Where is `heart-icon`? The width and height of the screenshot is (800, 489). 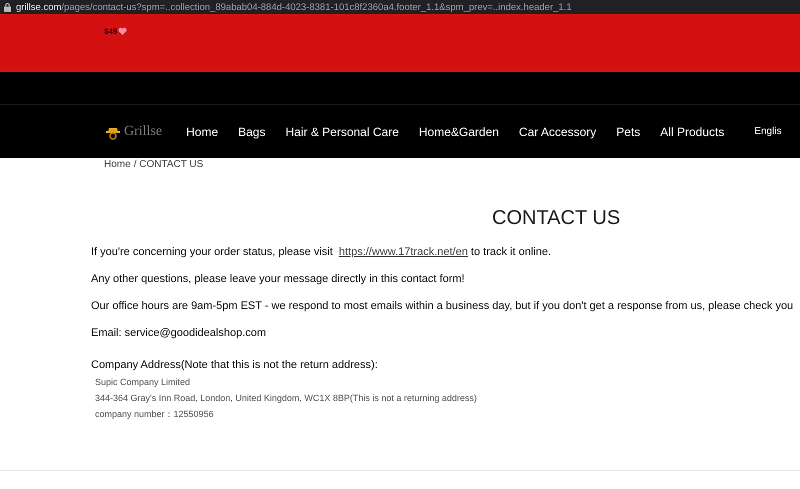 heart-icon is located at coordinates (123, 31).